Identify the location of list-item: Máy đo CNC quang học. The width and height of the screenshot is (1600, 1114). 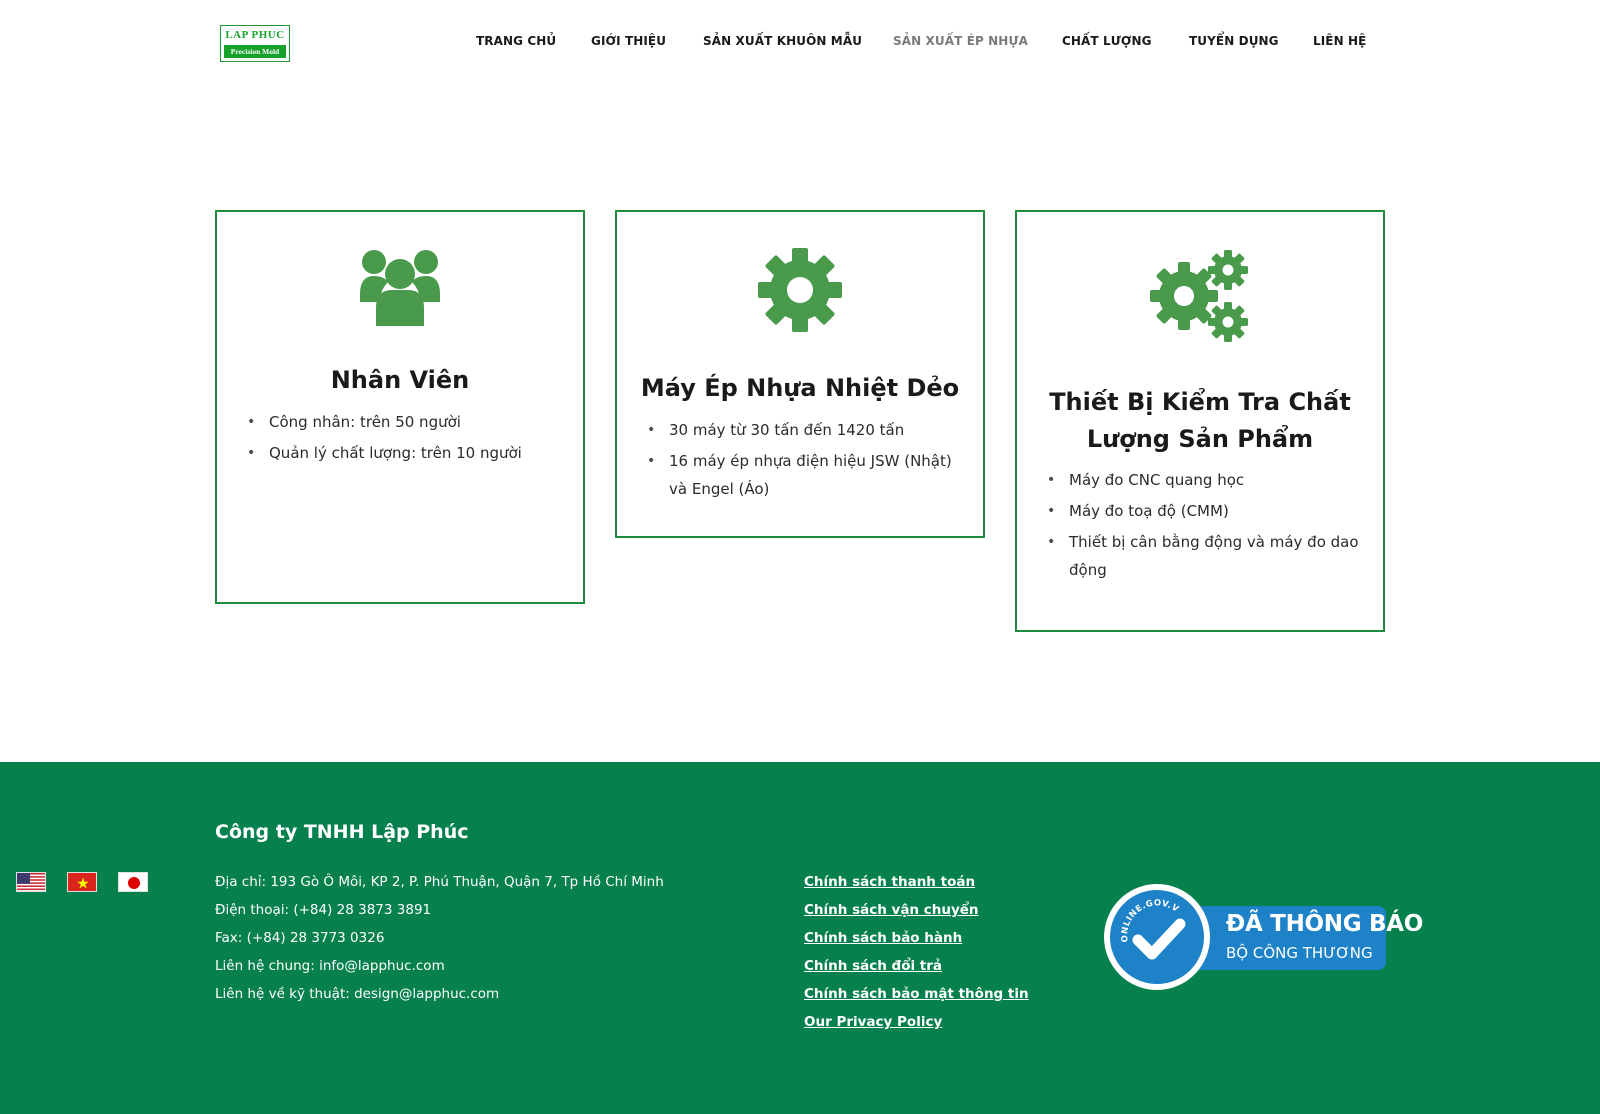
(1206, 480).